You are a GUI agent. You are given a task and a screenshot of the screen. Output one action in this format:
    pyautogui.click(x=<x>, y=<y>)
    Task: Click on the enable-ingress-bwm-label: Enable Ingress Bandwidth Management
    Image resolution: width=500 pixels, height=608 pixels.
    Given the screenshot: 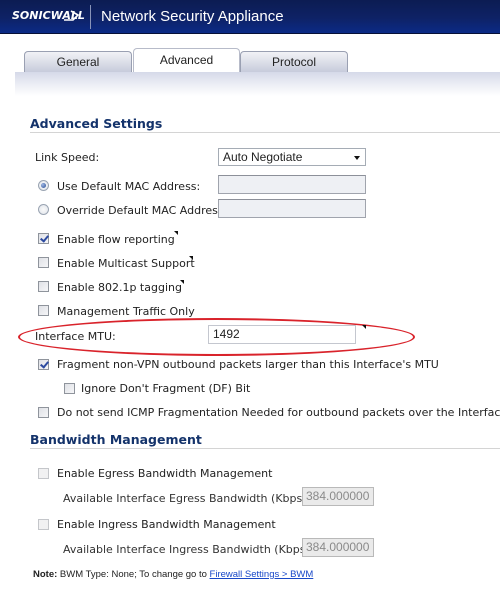 What is the action you would take?
    pyautogui.click(x=166, y=524)
    